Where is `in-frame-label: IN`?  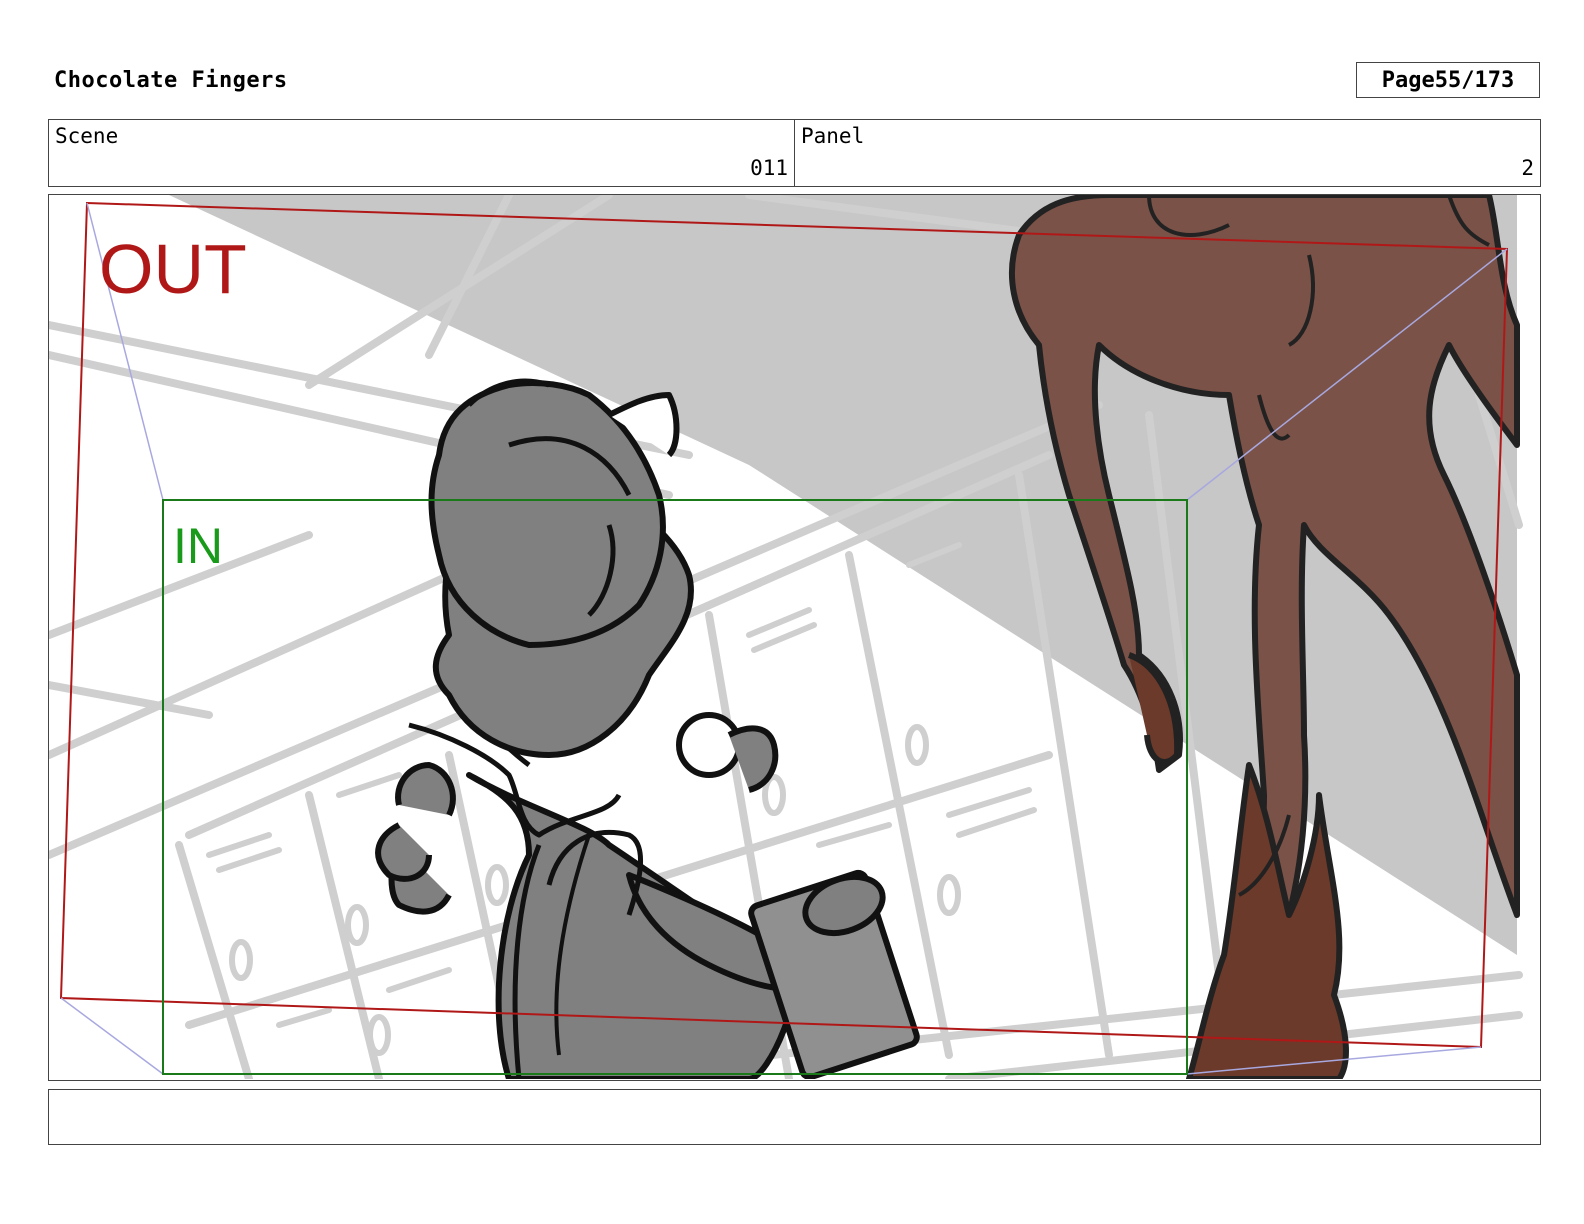 in-frame-label: IN is located at coordinates (198, 546).